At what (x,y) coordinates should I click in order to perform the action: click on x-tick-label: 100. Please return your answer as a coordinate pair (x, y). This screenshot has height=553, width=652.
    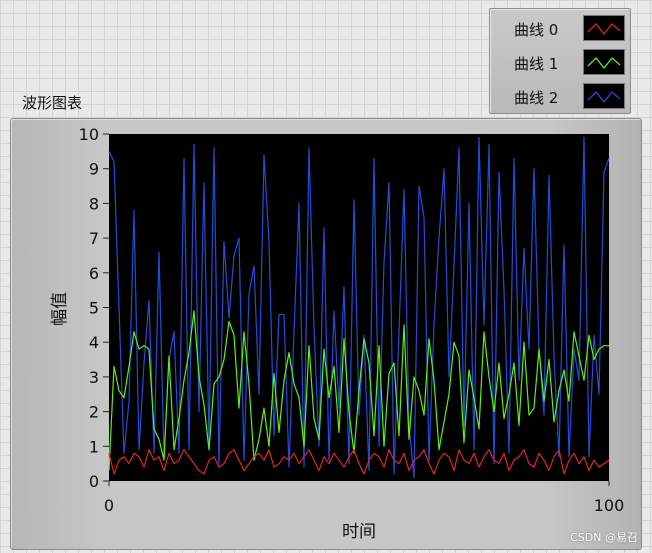
    Looking at the image, I should click on (609, 505).